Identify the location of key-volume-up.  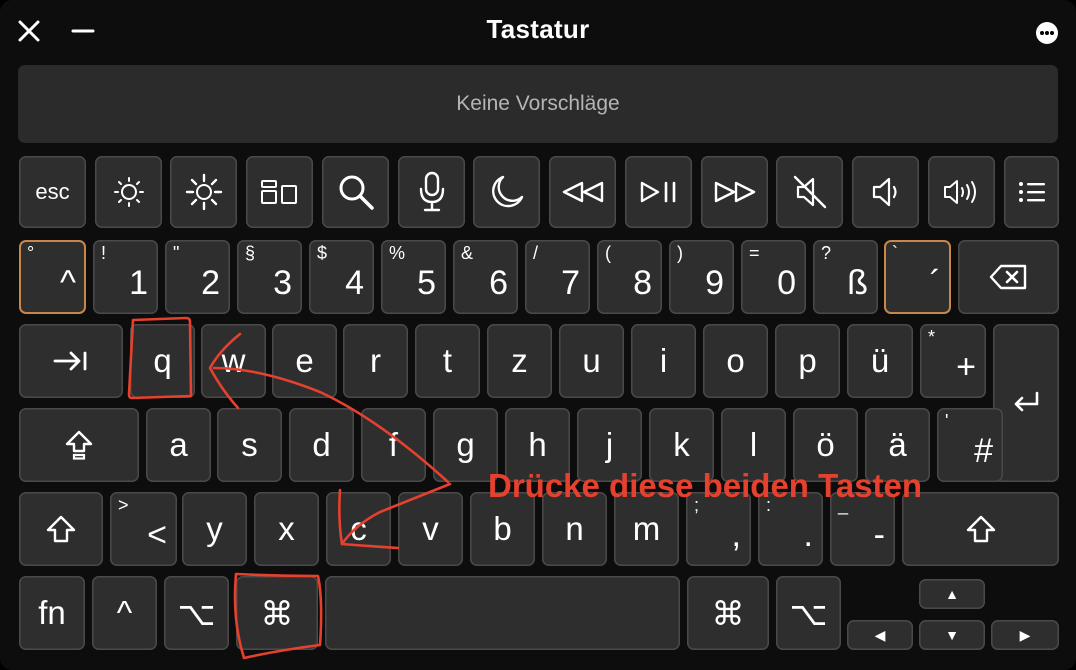
(961, 192).